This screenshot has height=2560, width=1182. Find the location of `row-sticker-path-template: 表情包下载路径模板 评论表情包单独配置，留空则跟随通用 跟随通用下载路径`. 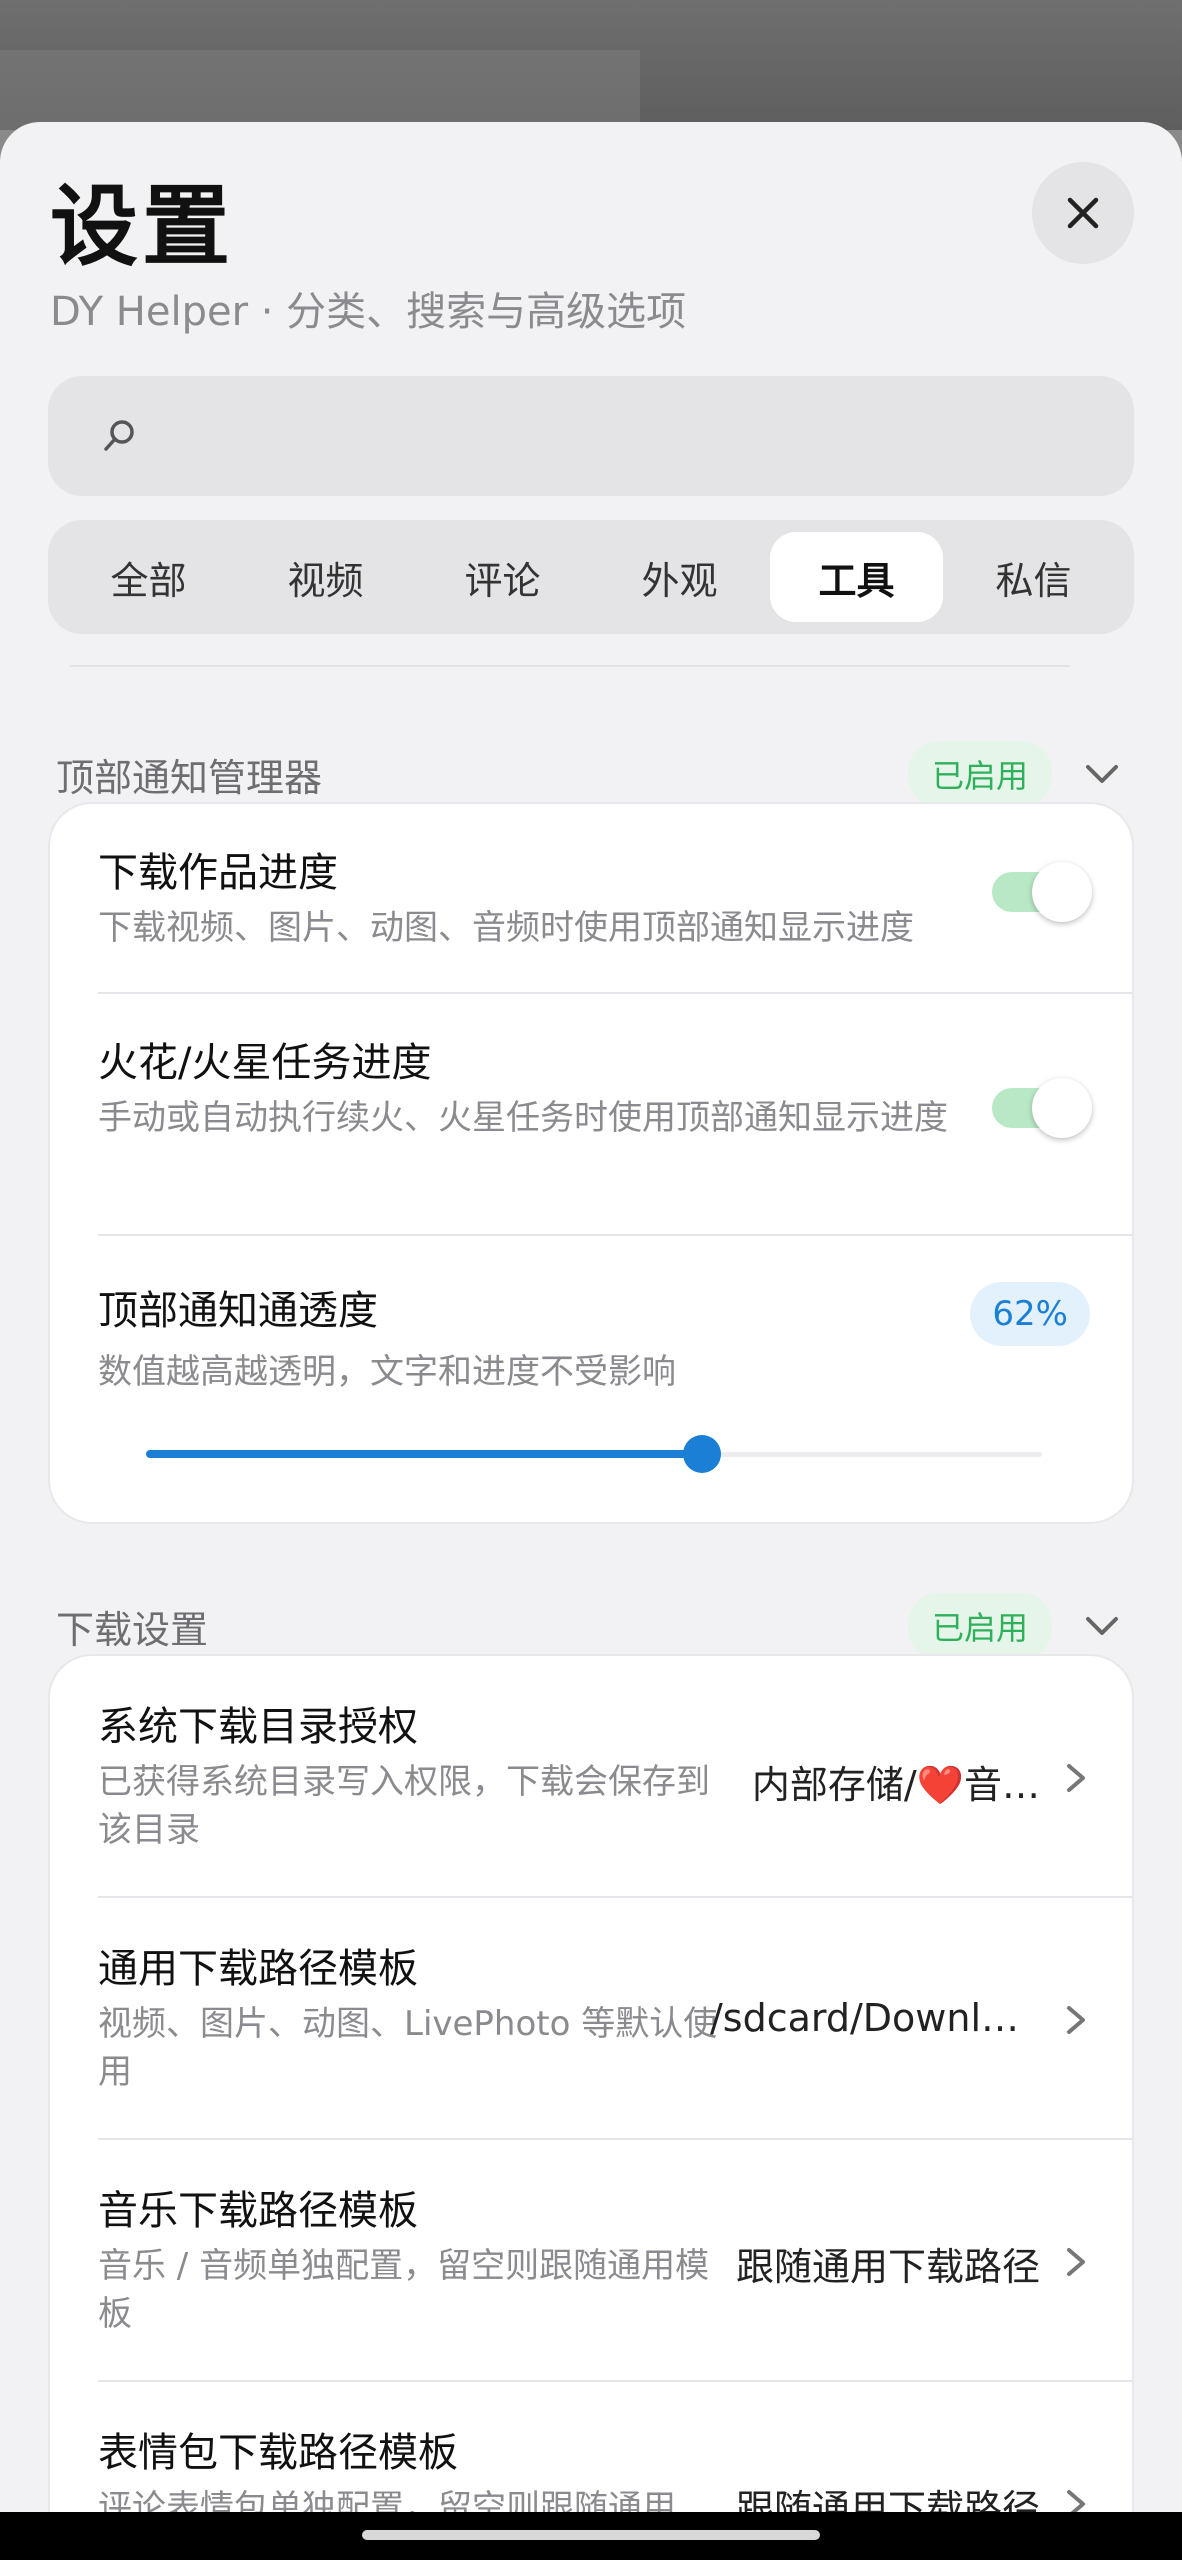

row-sticker-path-template: 表情包下载路径模板 评论表情包单独配置，留空则跟随通用 跟随通用下载路径 is located at coordinates (591, 2447).